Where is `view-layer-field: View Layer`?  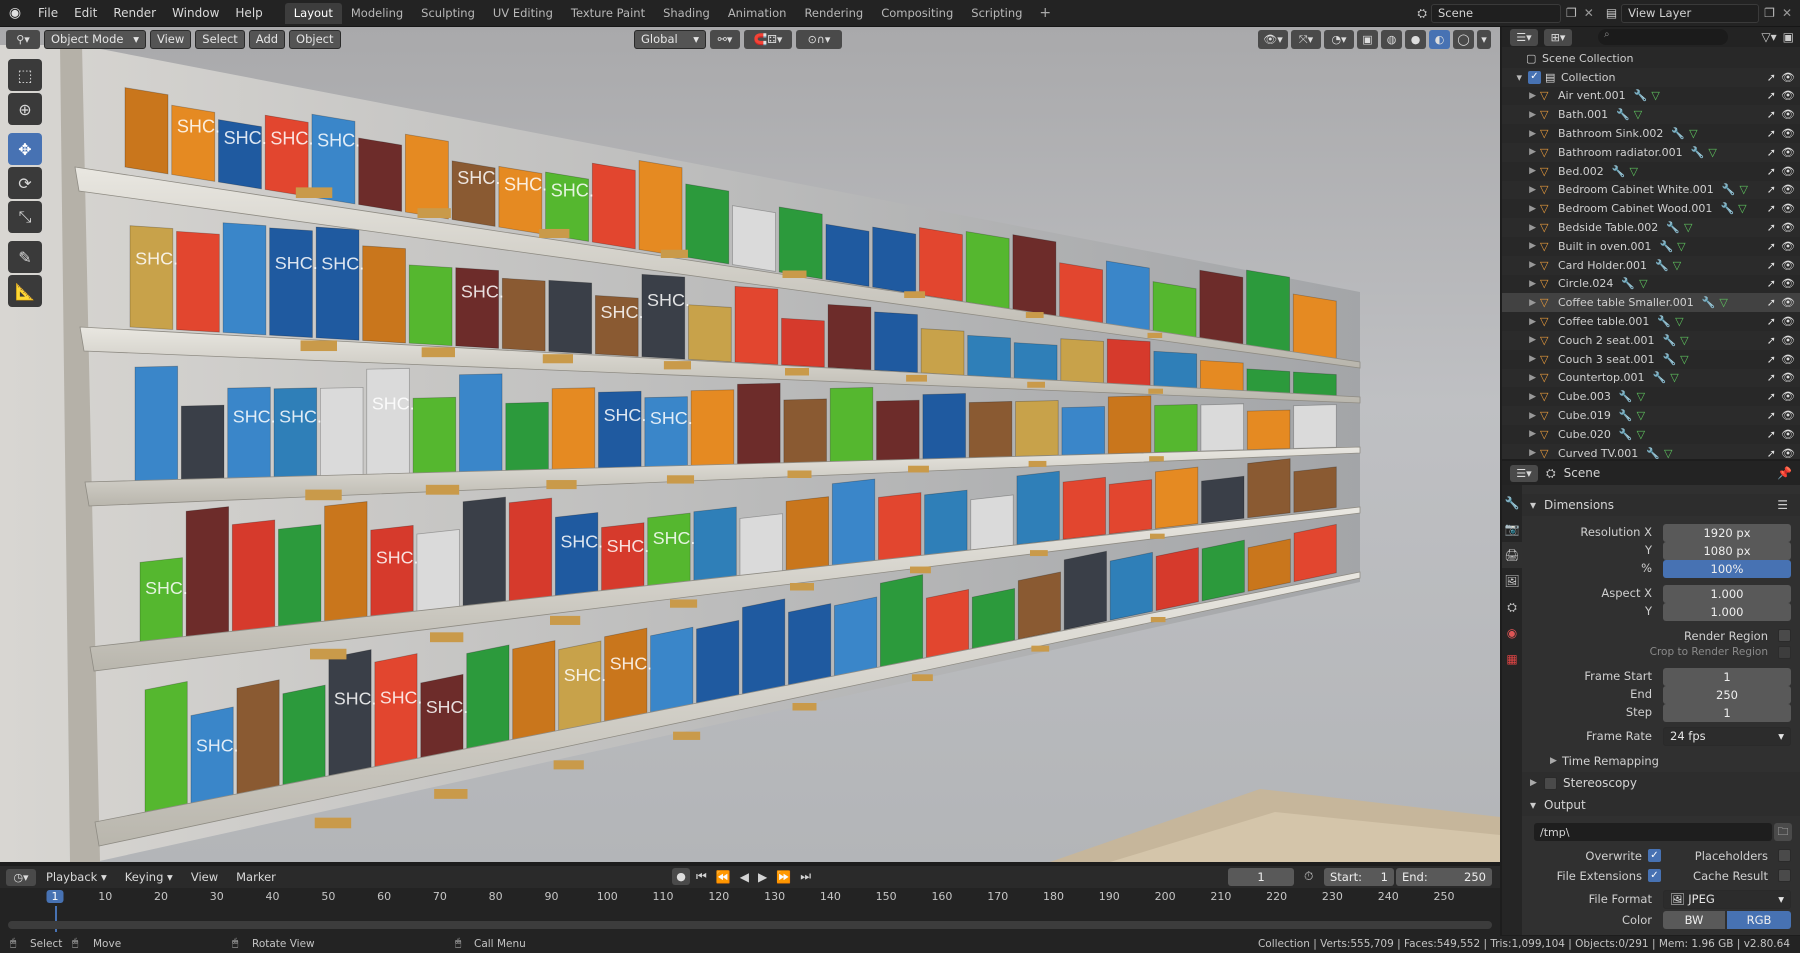 view-layer-field: View Layer is located at coordinates (1690, 13).